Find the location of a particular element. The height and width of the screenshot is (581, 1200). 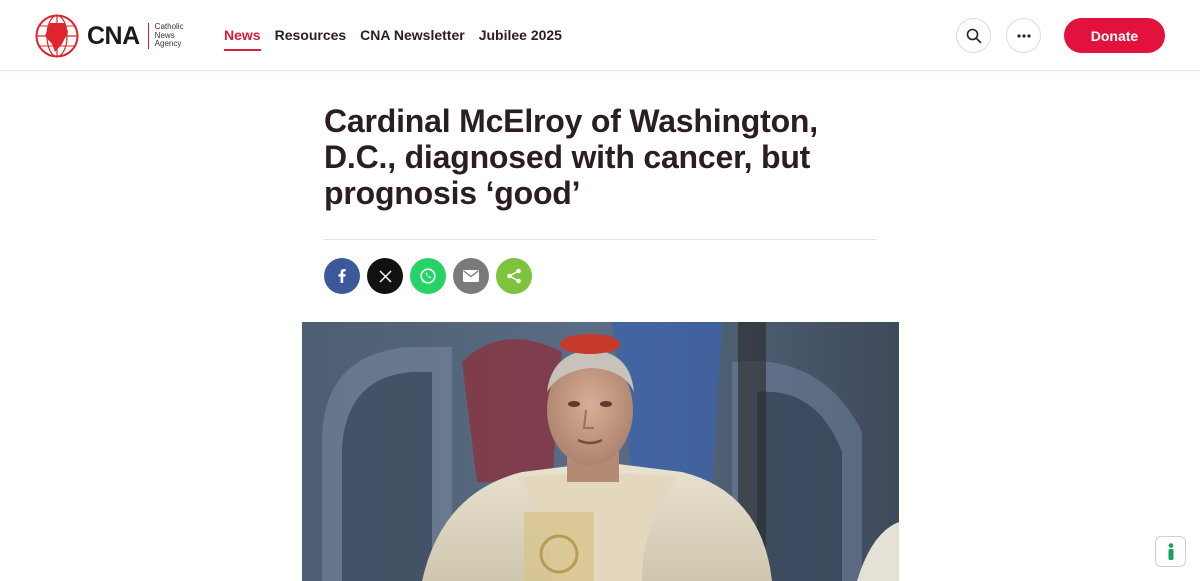

x-icon is located at coordinates (385, 276).